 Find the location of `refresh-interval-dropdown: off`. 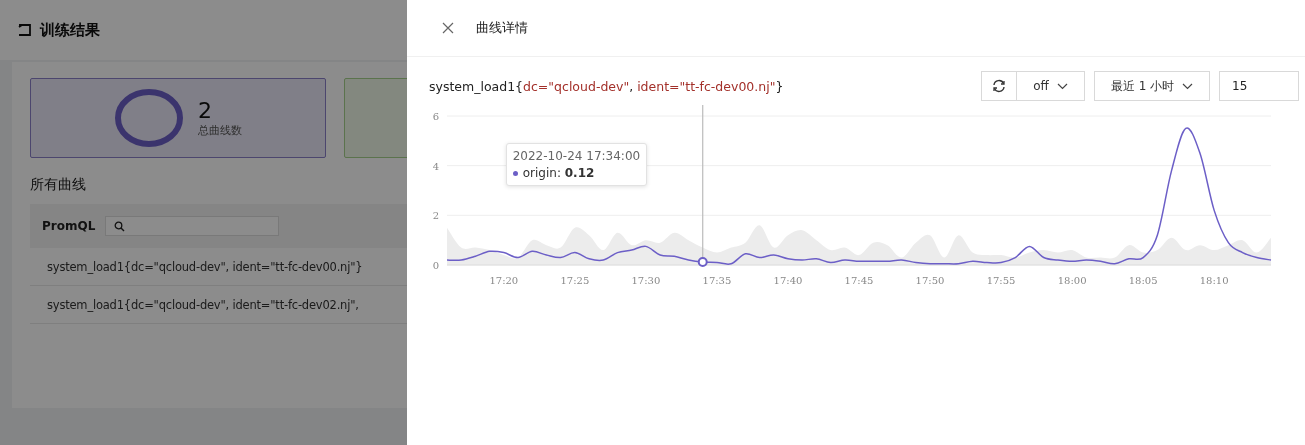

refresh-interval-dropdown: off is located at coordinates (1051, 86).